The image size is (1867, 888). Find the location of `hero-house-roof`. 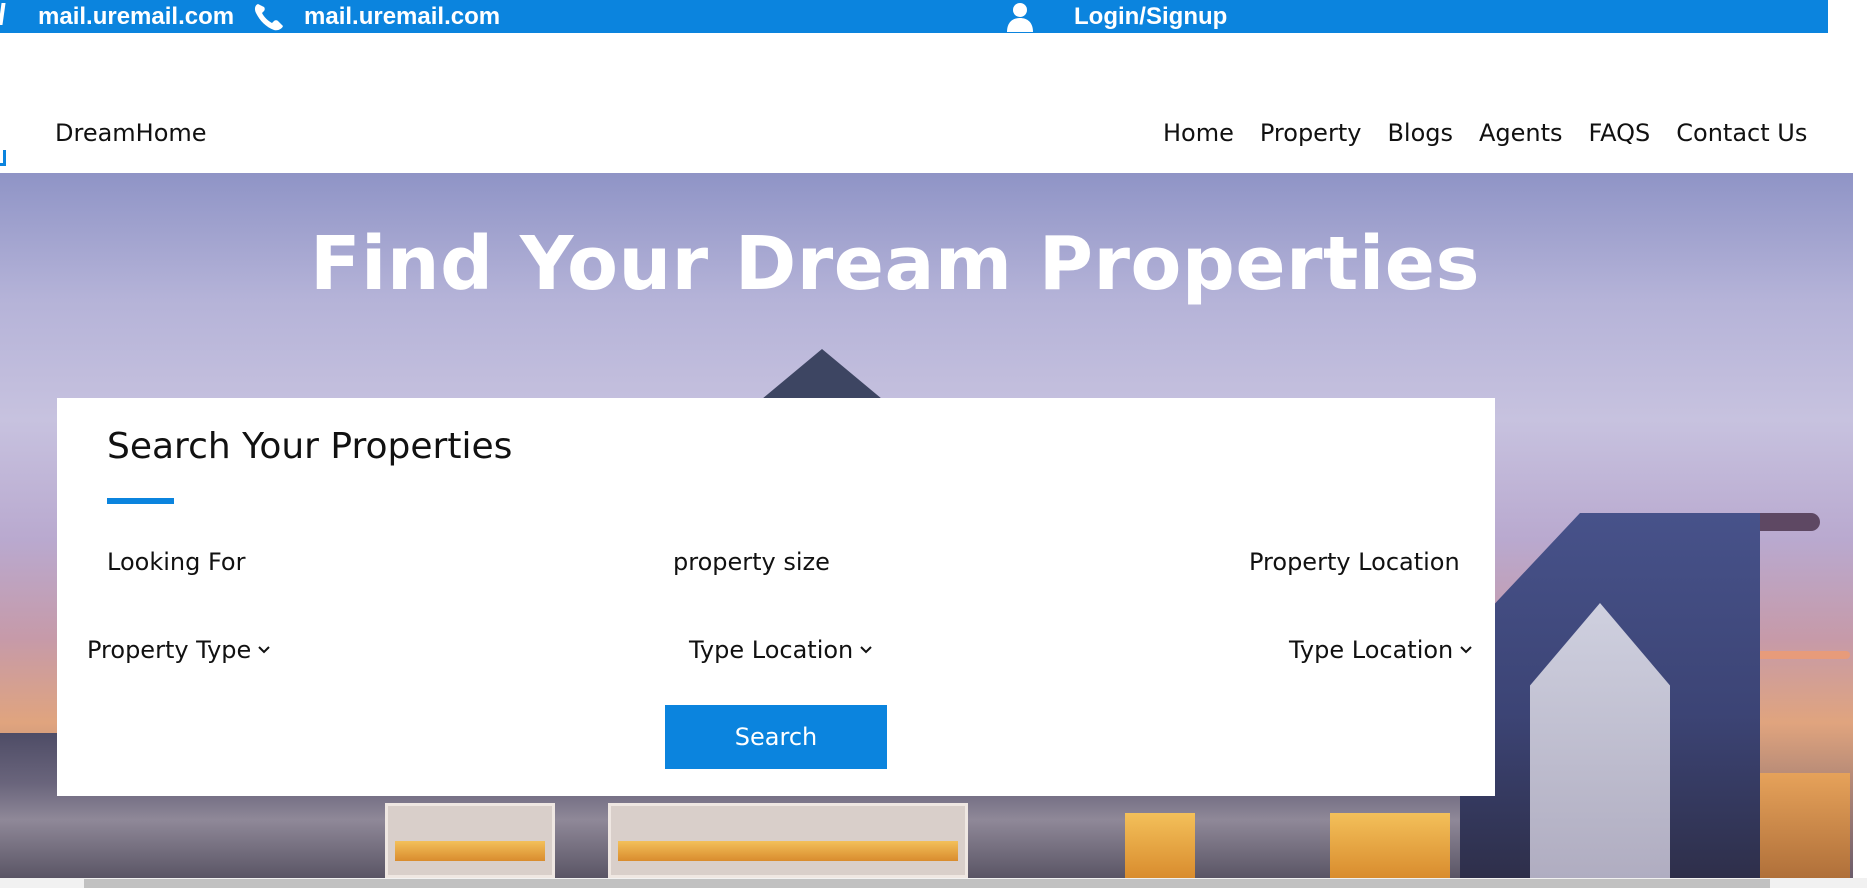

hero-house-roof is located at coordinates (822, 374).